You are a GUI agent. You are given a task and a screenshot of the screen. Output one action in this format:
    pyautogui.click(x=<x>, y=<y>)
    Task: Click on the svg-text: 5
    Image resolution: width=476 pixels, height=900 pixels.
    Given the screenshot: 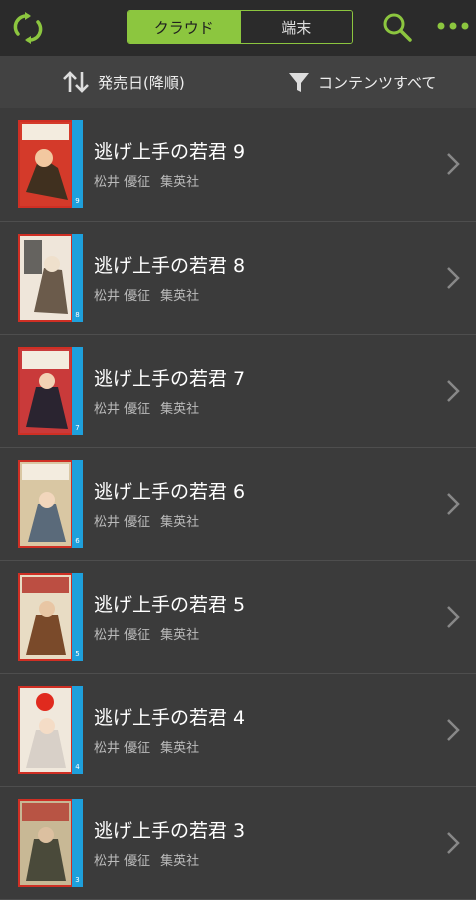 What is the action you would take?
    pyautogui.click(x=77, y=654)
    